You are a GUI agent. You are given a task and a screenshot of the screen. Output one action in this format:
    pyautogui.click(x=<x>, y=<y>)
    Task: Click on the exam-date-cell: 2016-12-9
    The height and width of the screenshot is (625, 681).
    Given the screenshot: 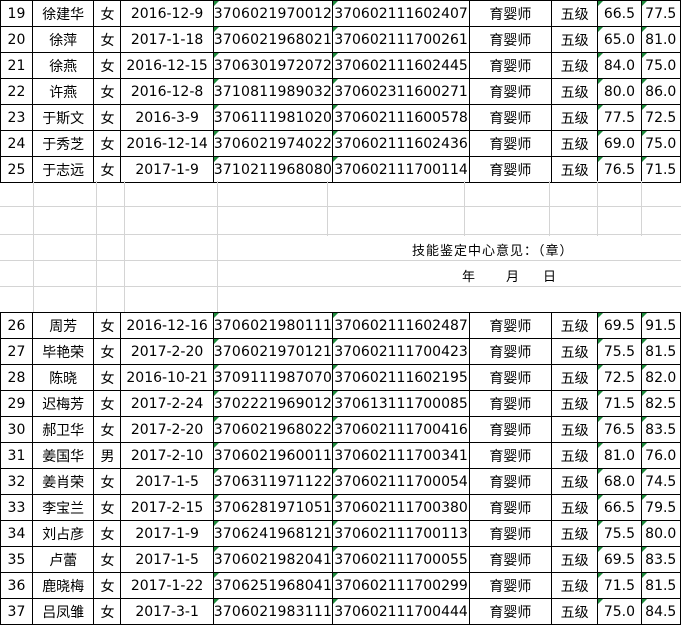 What is the action you would take?
    pyautogui.click(x=167, y=13)
    